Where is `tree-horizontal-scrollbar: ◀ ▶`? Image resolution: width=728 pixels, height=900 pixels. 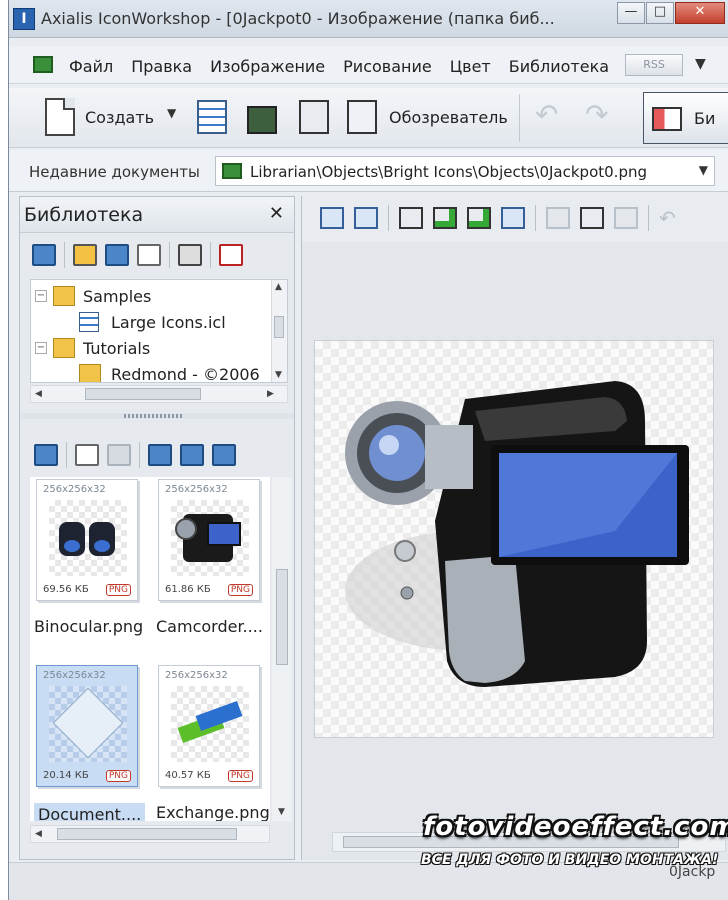 tree-horizontal-scrollbar: ◀ ▶ is located at coordinates (159, 394).